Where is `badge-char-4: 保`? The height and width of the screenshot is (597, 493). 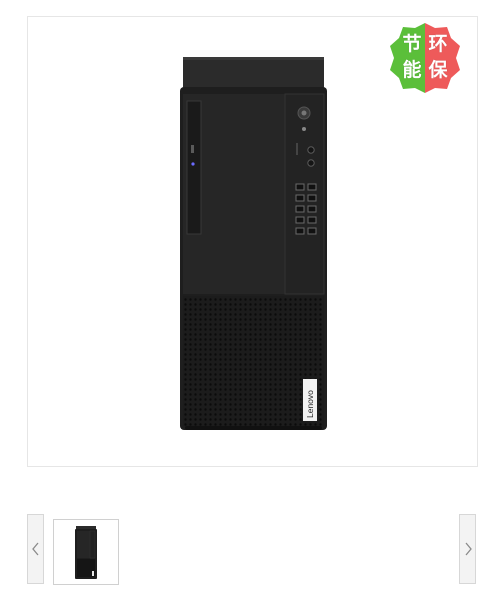 badge-char-4: 保 is located at coordinates (438, 69).